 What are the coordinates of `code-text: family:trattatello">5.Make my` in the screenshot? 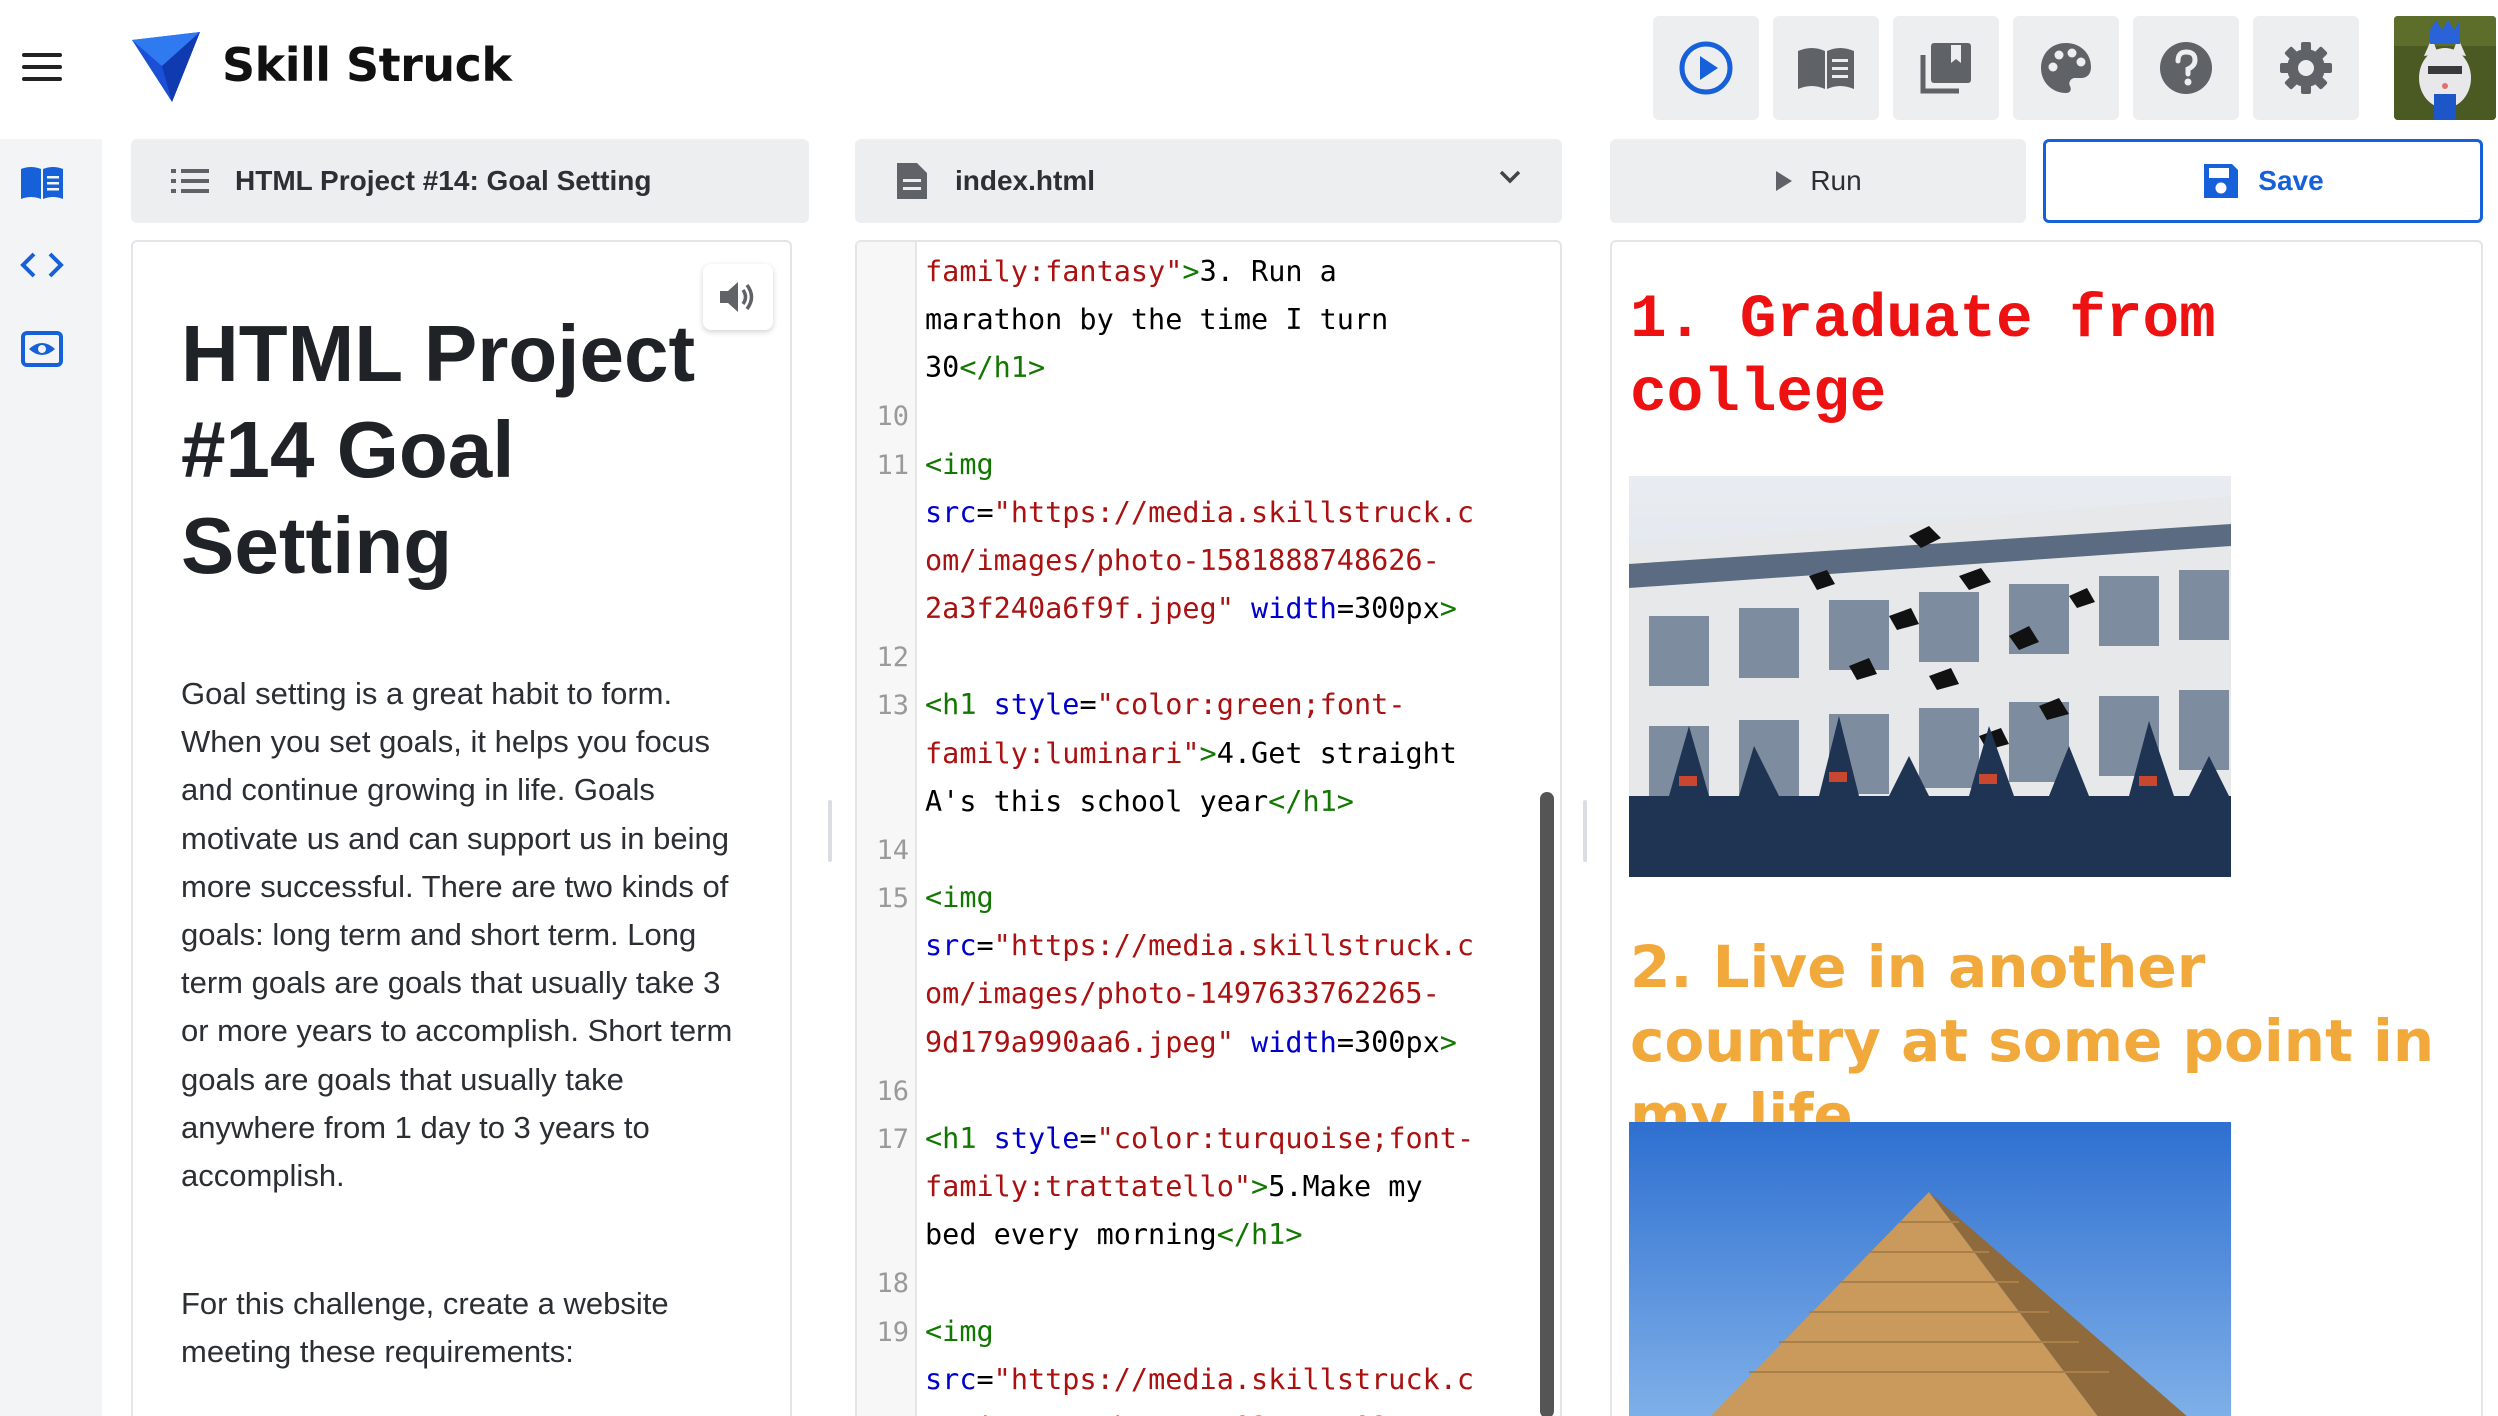 It's located at (1174, 1187).